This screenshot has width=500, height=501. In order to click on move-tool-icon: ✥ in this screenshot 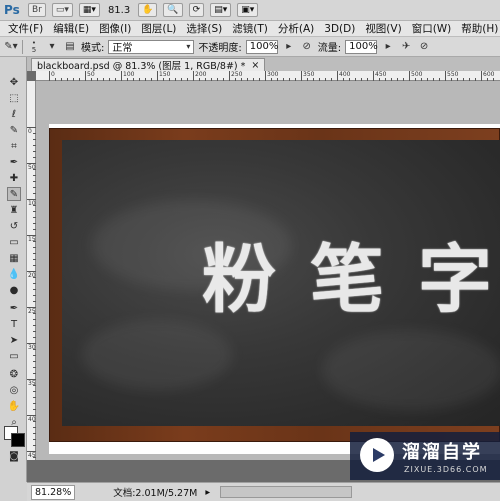, I will do `click(14, 82)`.